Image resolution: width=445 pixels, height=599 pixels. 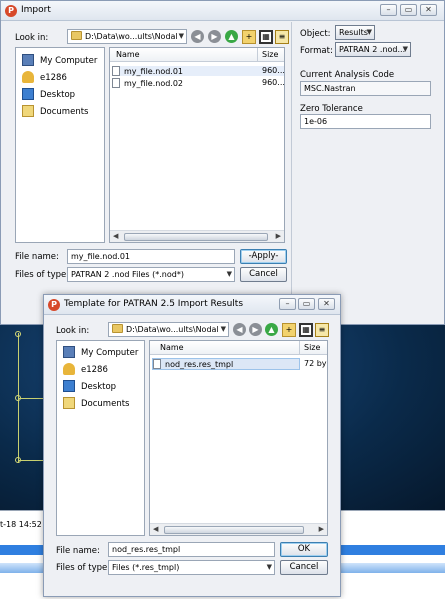 I want to click on ok-button: OK, so click(x=304, y=549).